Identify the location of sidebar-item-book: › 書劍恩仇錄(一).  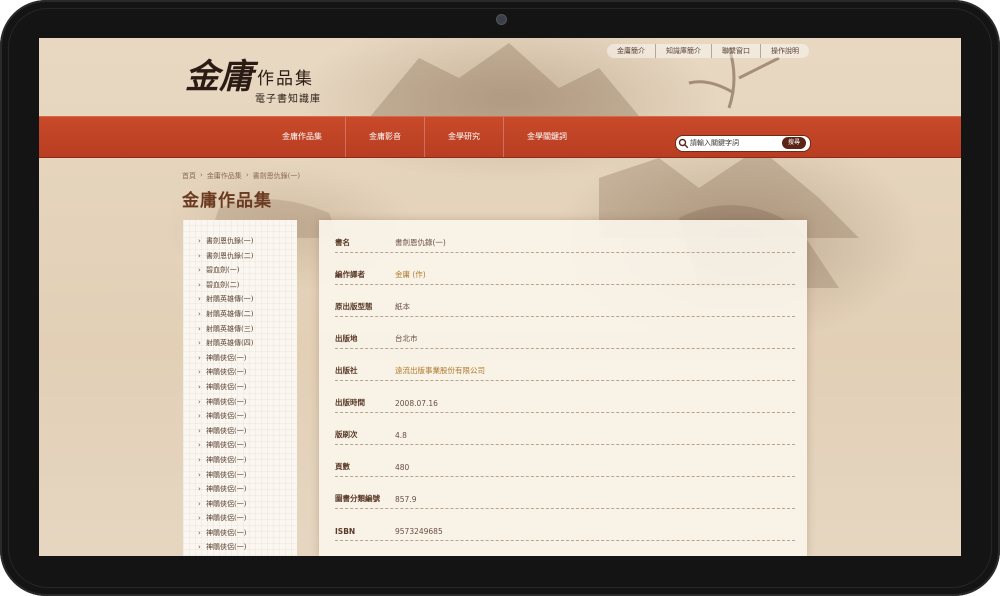
(240, 241).